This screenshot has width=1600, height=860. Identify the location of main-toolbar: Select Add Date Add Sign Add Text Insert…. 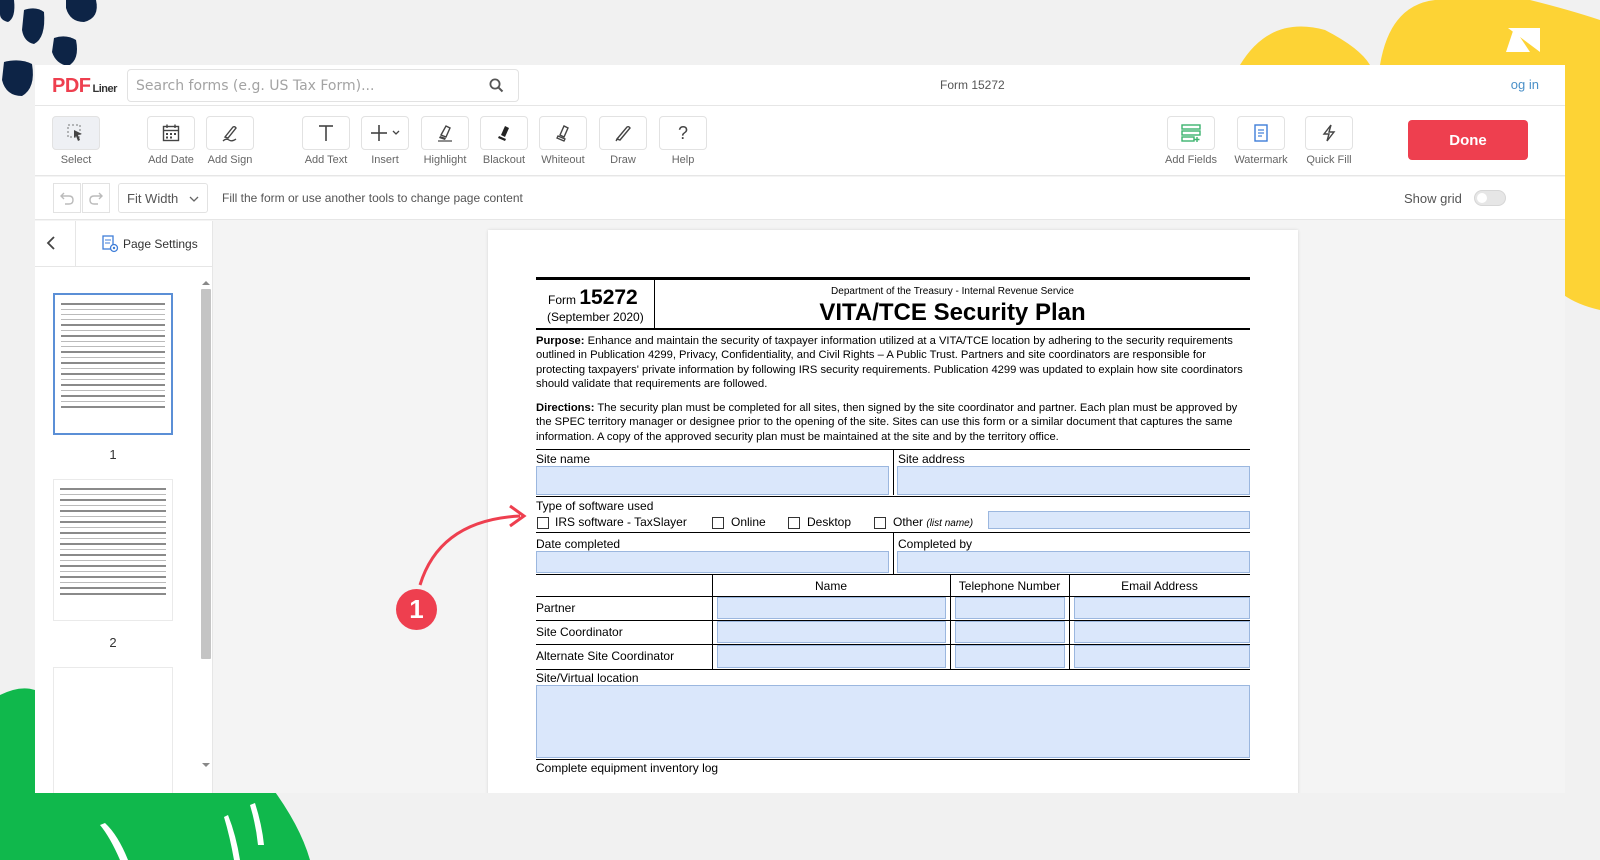
(800, 141).